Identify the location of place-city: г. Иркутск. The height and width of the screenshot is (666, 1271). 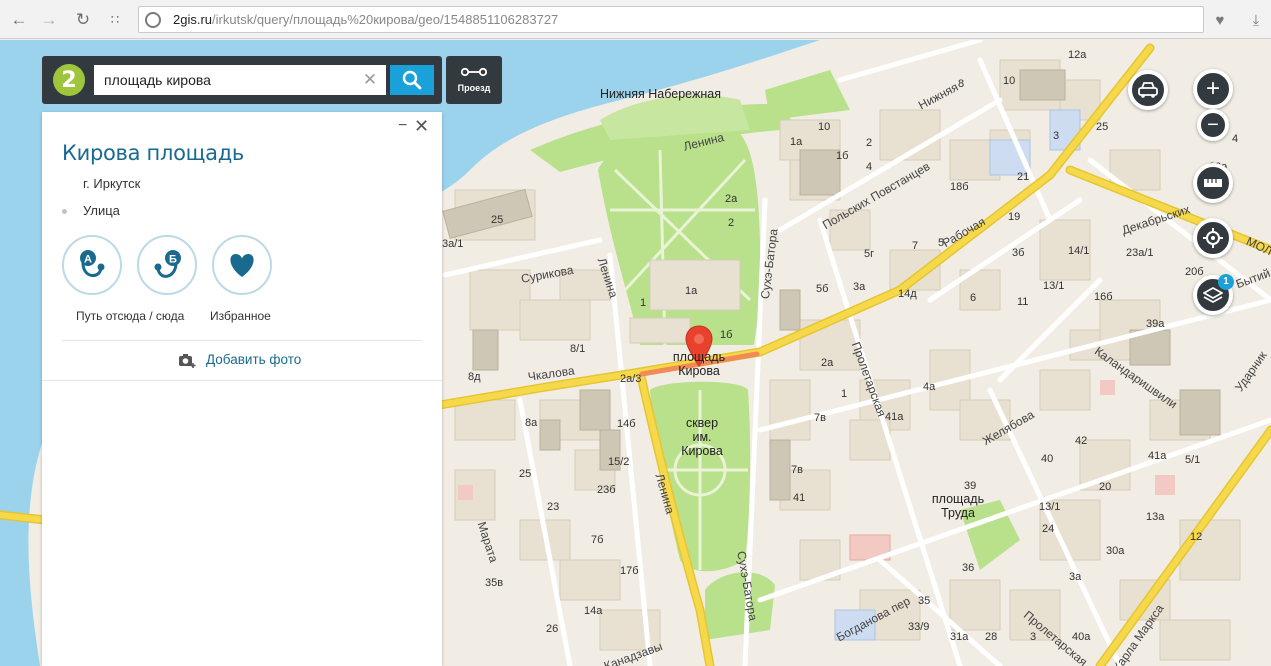
(112, 183).